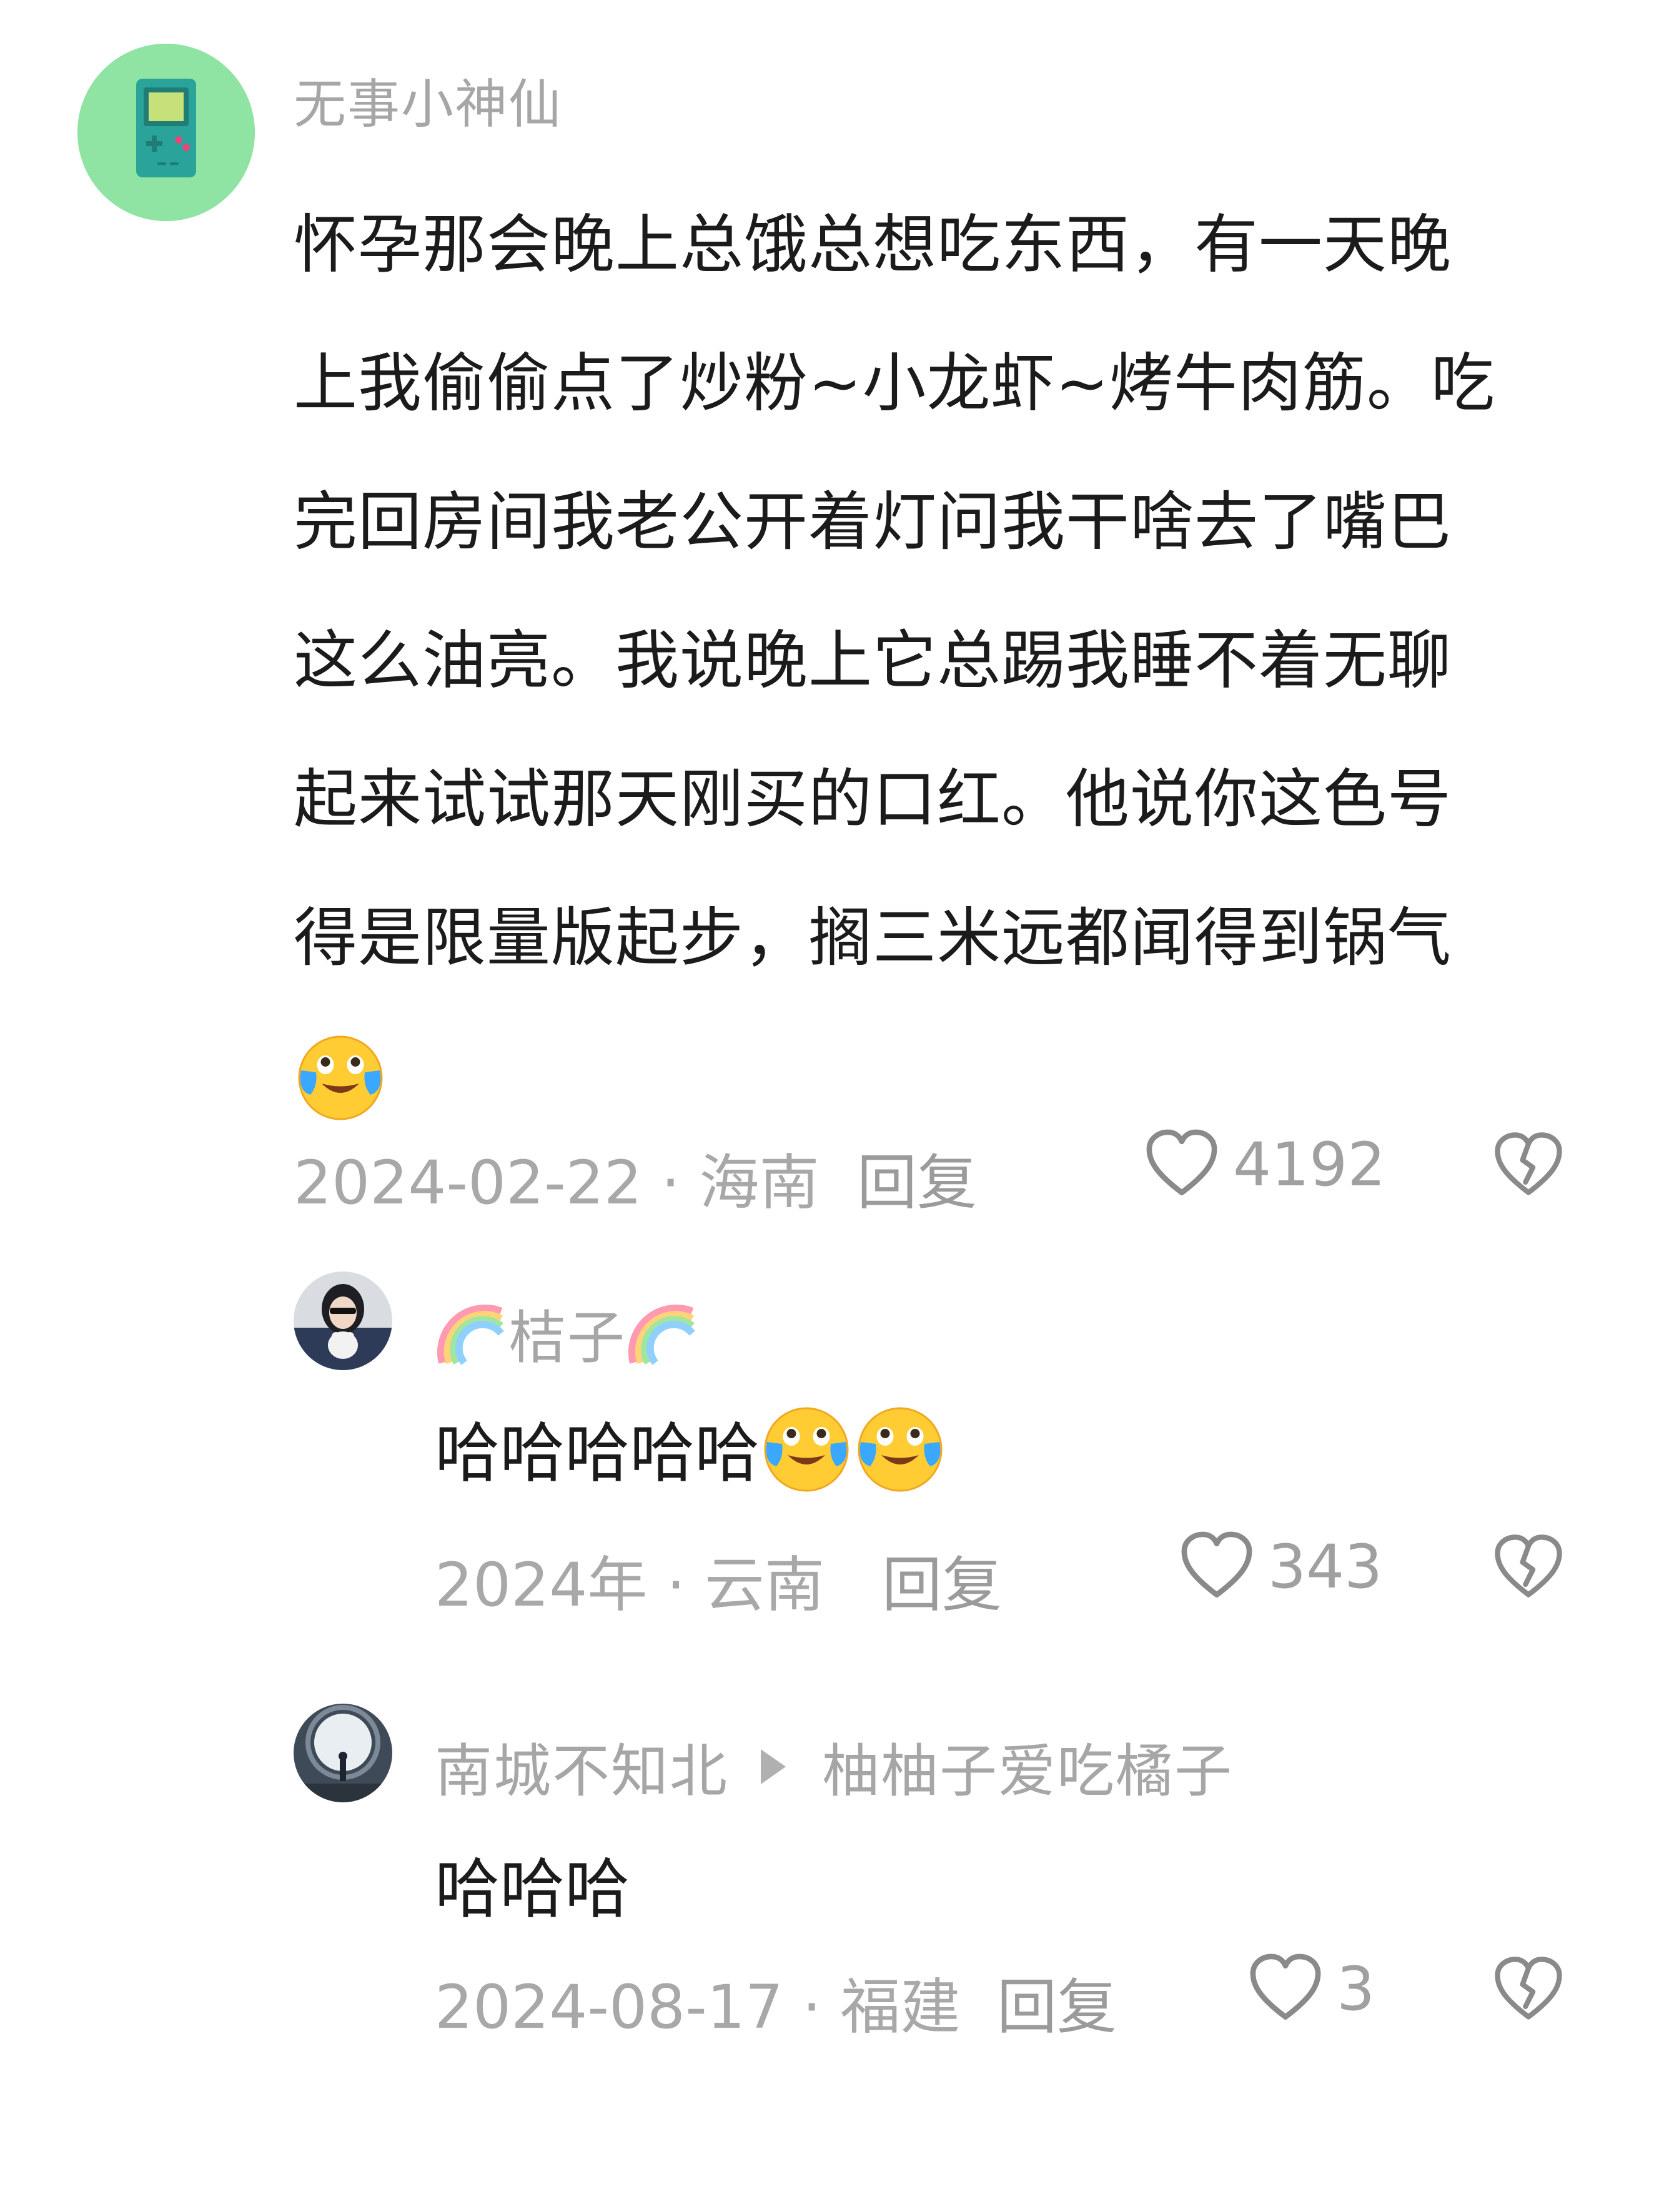 This screenshot has width=1659, height=2212. I want to click on date-location: 2024-08-17 · 福建, so click(698, 2001).